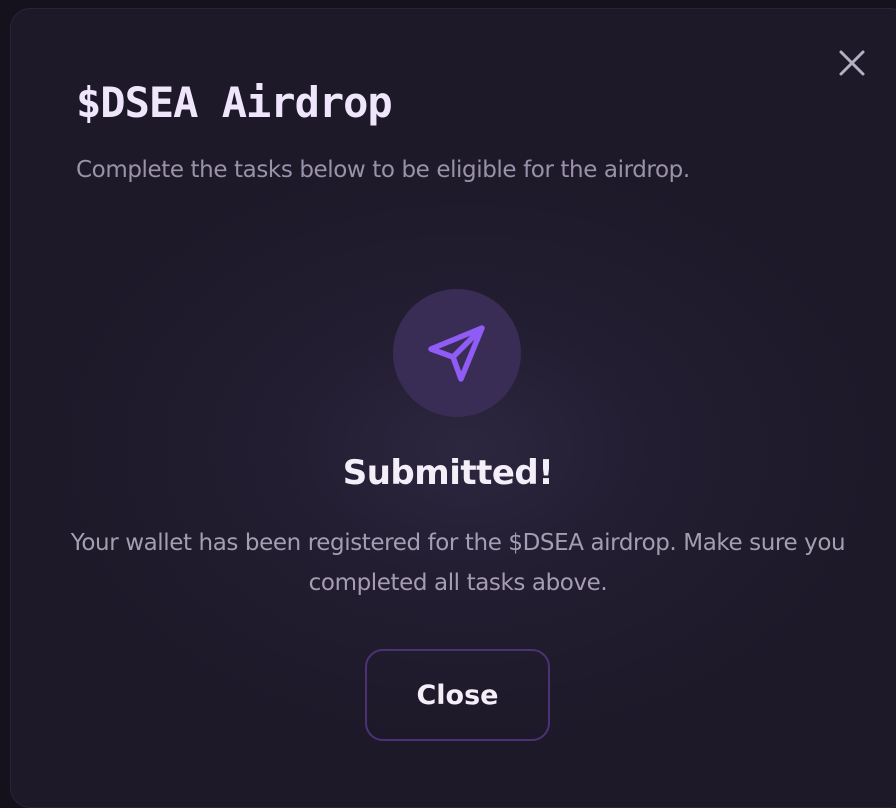 The image size is (896, 808). What do you see at coordinates (457, 695) in the screenshot?
I see `close-button: Close` at bounding box center [457, 695].